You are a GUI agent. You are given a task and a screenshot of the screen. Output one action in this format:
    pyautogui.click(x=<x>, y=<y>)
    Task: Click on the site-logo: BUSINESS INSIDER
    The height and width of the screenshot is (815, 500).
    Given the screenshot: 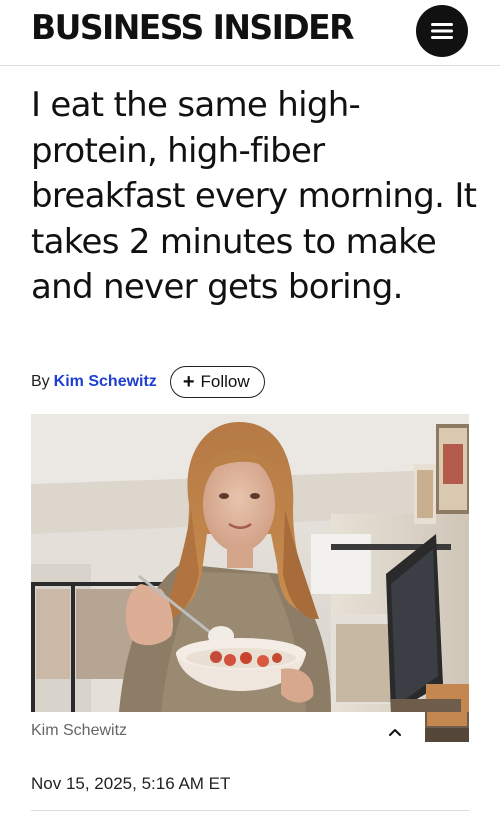 What is the action you would take?
    pyautogui.click(x=193, y=28)
    